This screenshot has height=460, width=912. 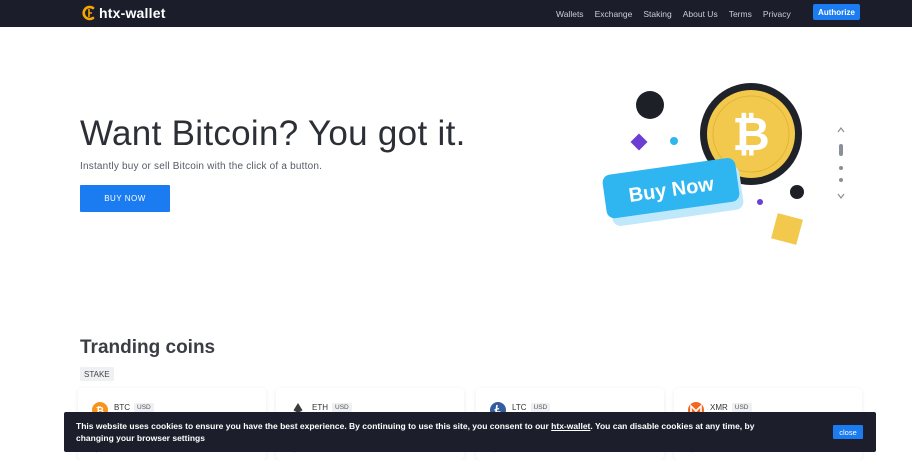 I want to click on decor-cyan-dot, so click(x=674, y=141).